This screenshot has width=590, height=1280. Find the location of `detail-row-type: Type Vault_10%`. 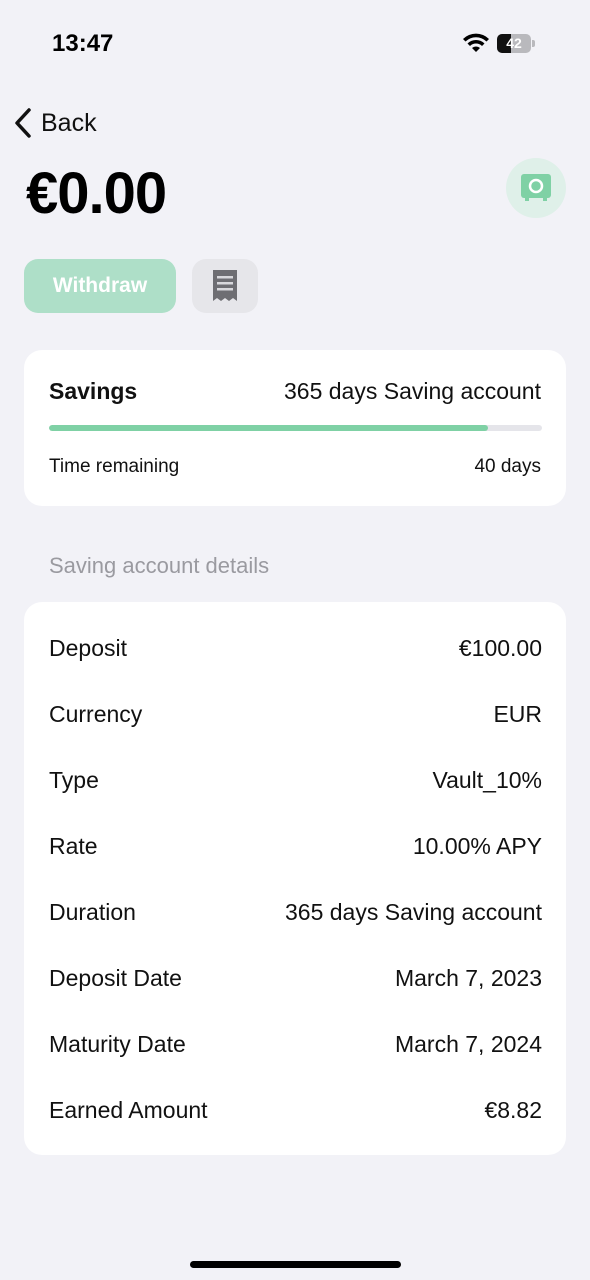

detail-row-type: Type Vault_10% is located at coordinates (295, 780).